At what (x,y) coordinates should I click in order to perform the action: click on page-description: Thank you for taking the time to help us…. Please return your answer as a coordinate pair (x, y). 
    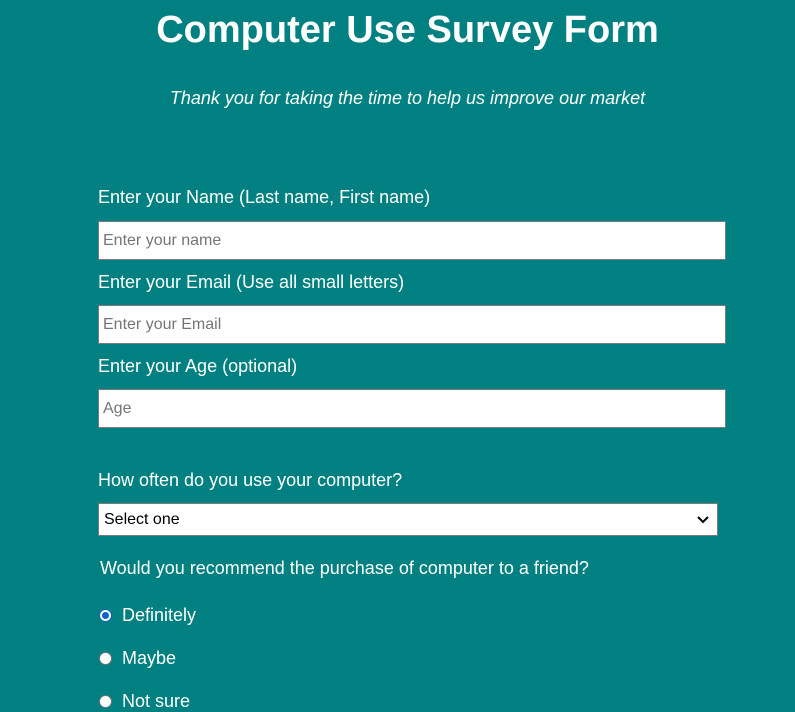
    Looking at the image, I should click on (407, 98).